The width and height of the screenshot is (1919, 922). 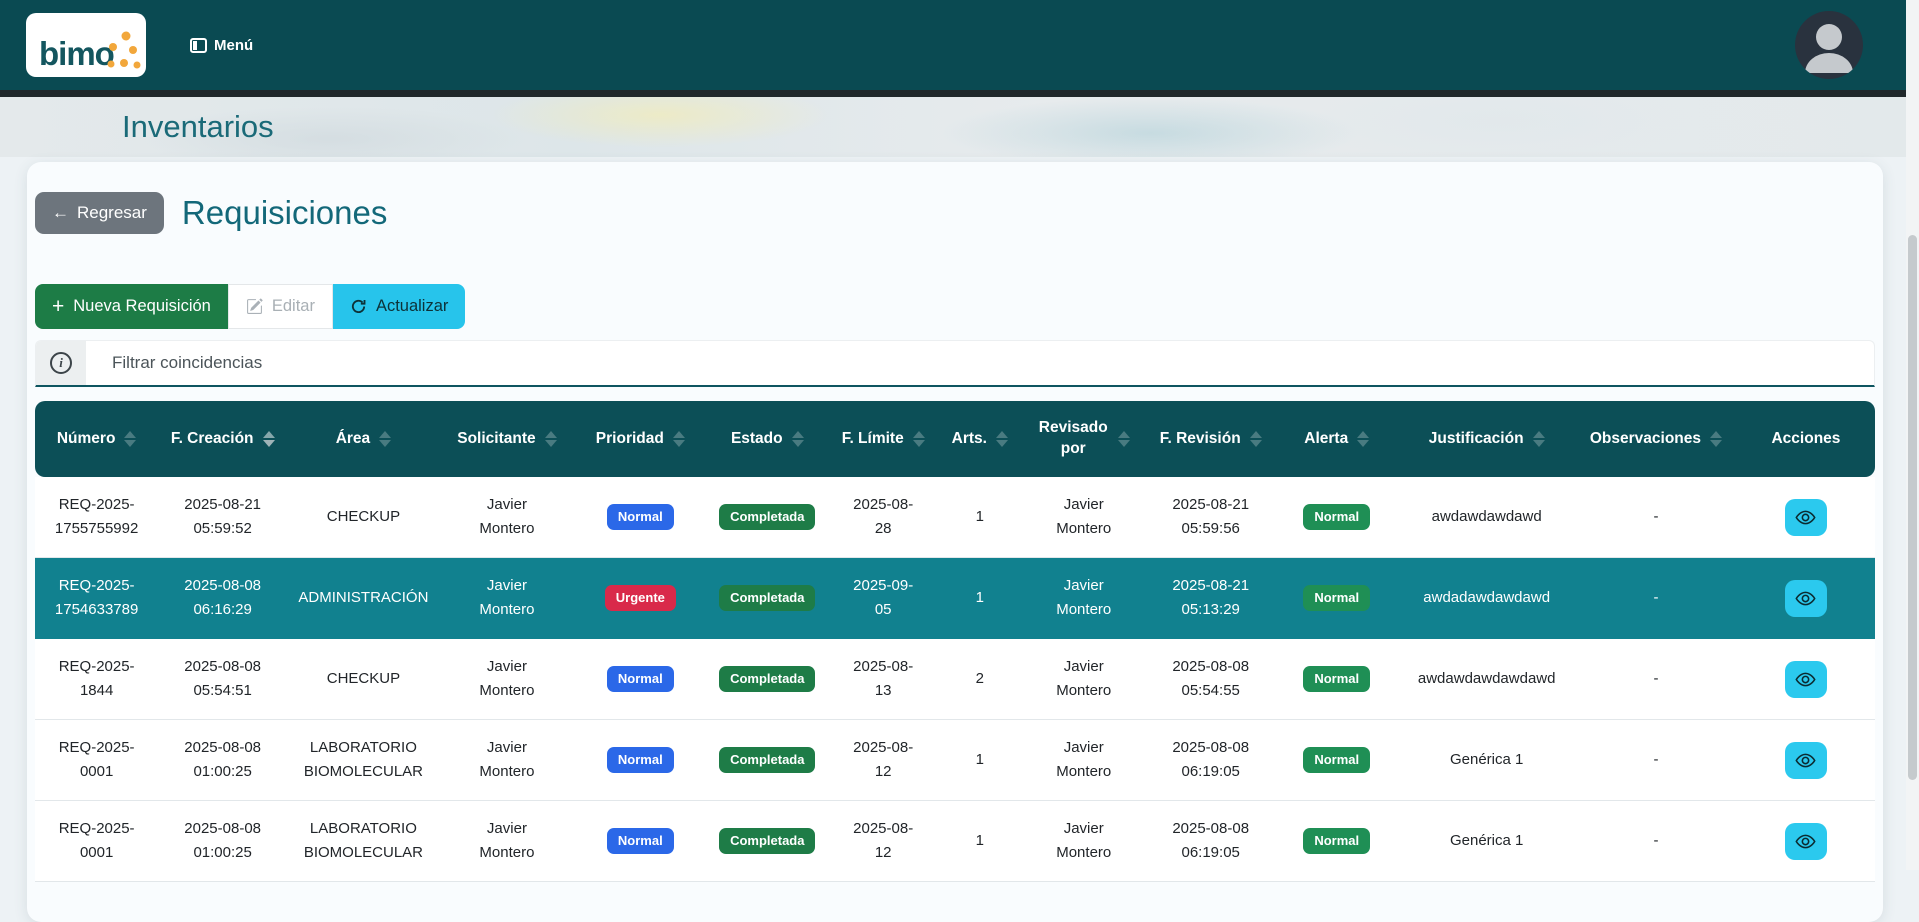 What do you see at coordinates (124, 50) in the screenshot?
I see `logo-dots-icon` at bounding box center [124, 50].